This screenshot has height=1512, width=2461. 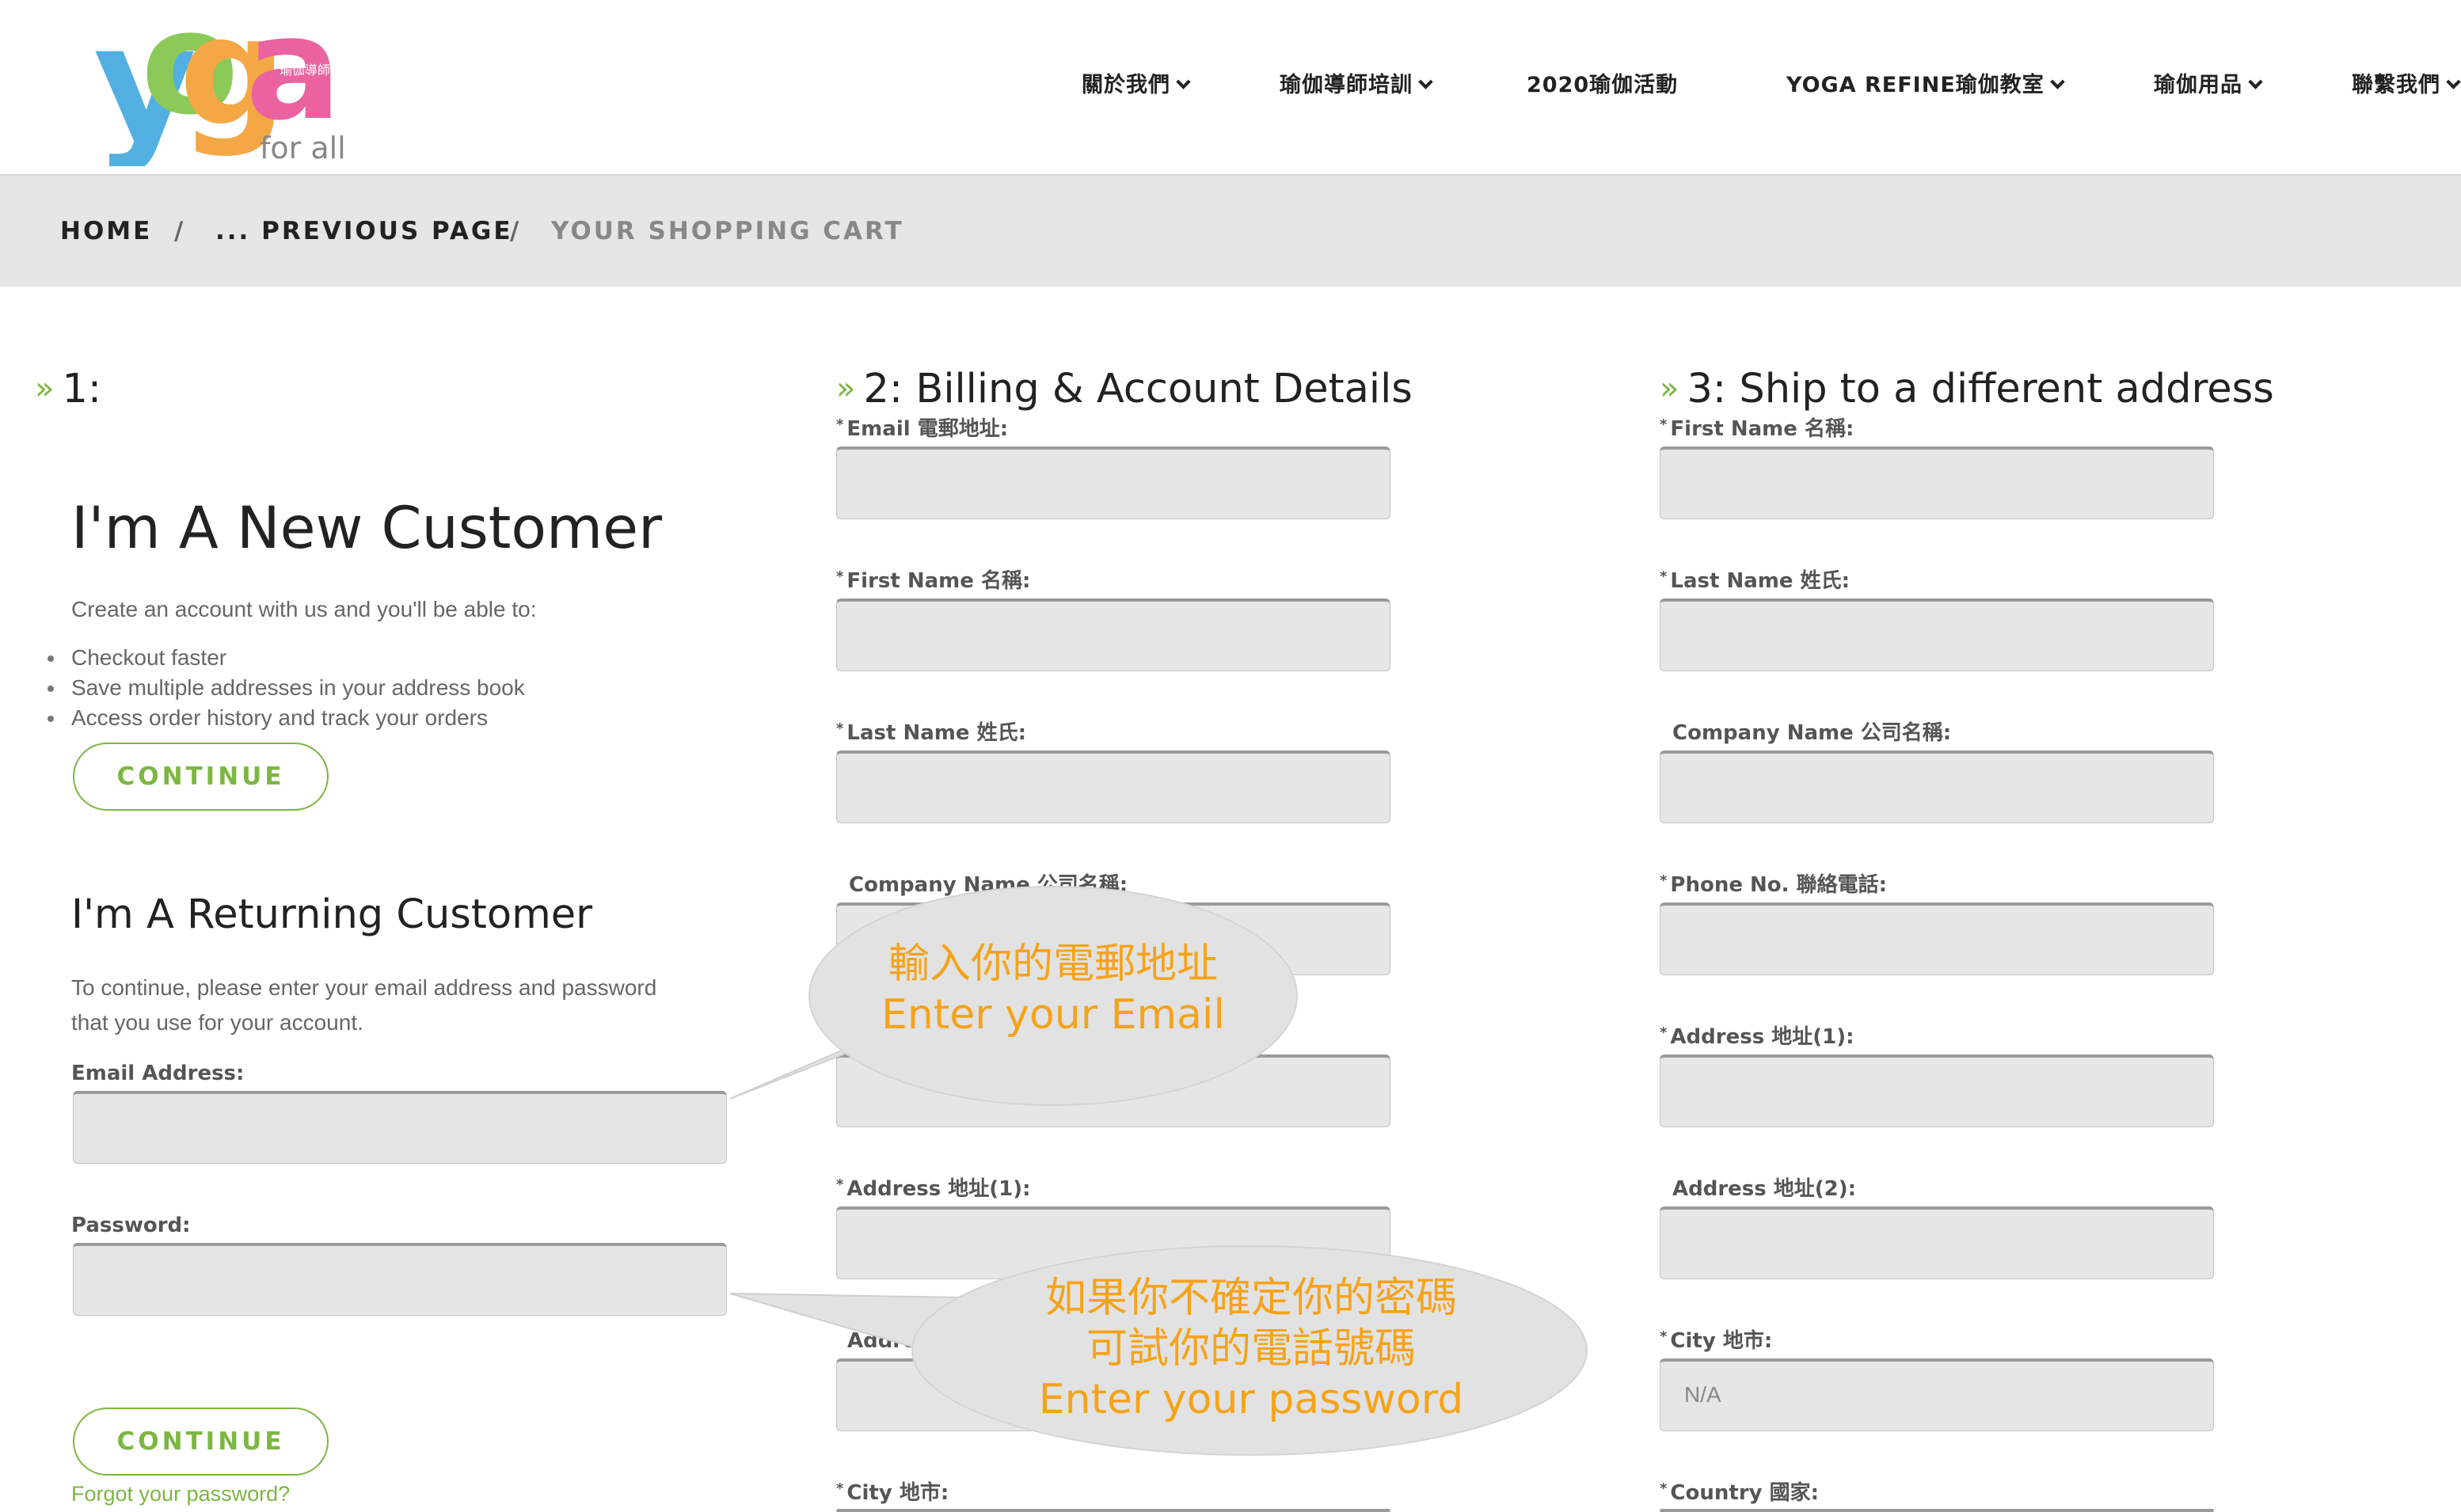 I want to click on billing-email-input, so click(x=1113, y=482).